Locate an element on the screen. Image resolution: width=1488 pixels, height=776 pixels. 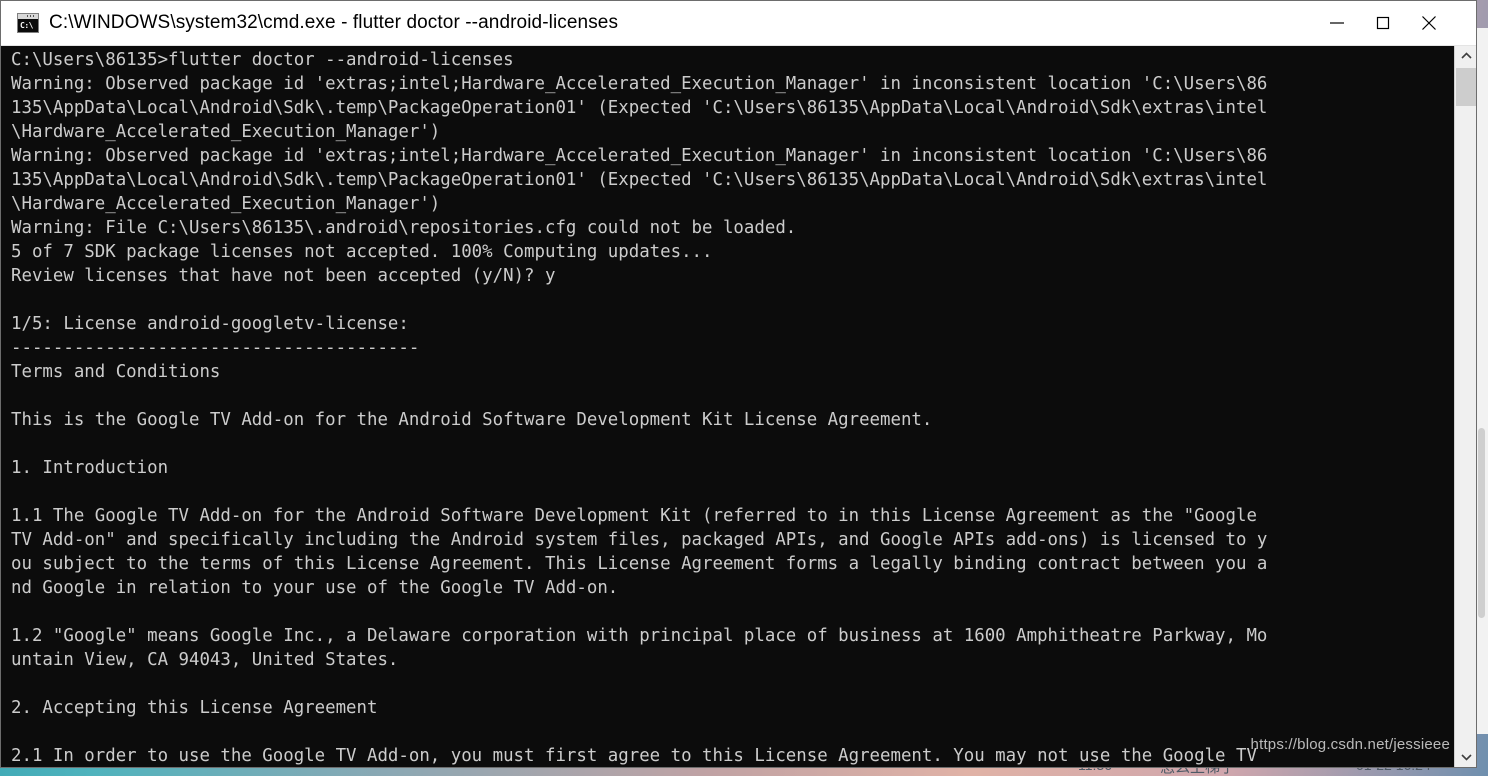
console-line: 1. Introduction is located at coordinates (90, 468).